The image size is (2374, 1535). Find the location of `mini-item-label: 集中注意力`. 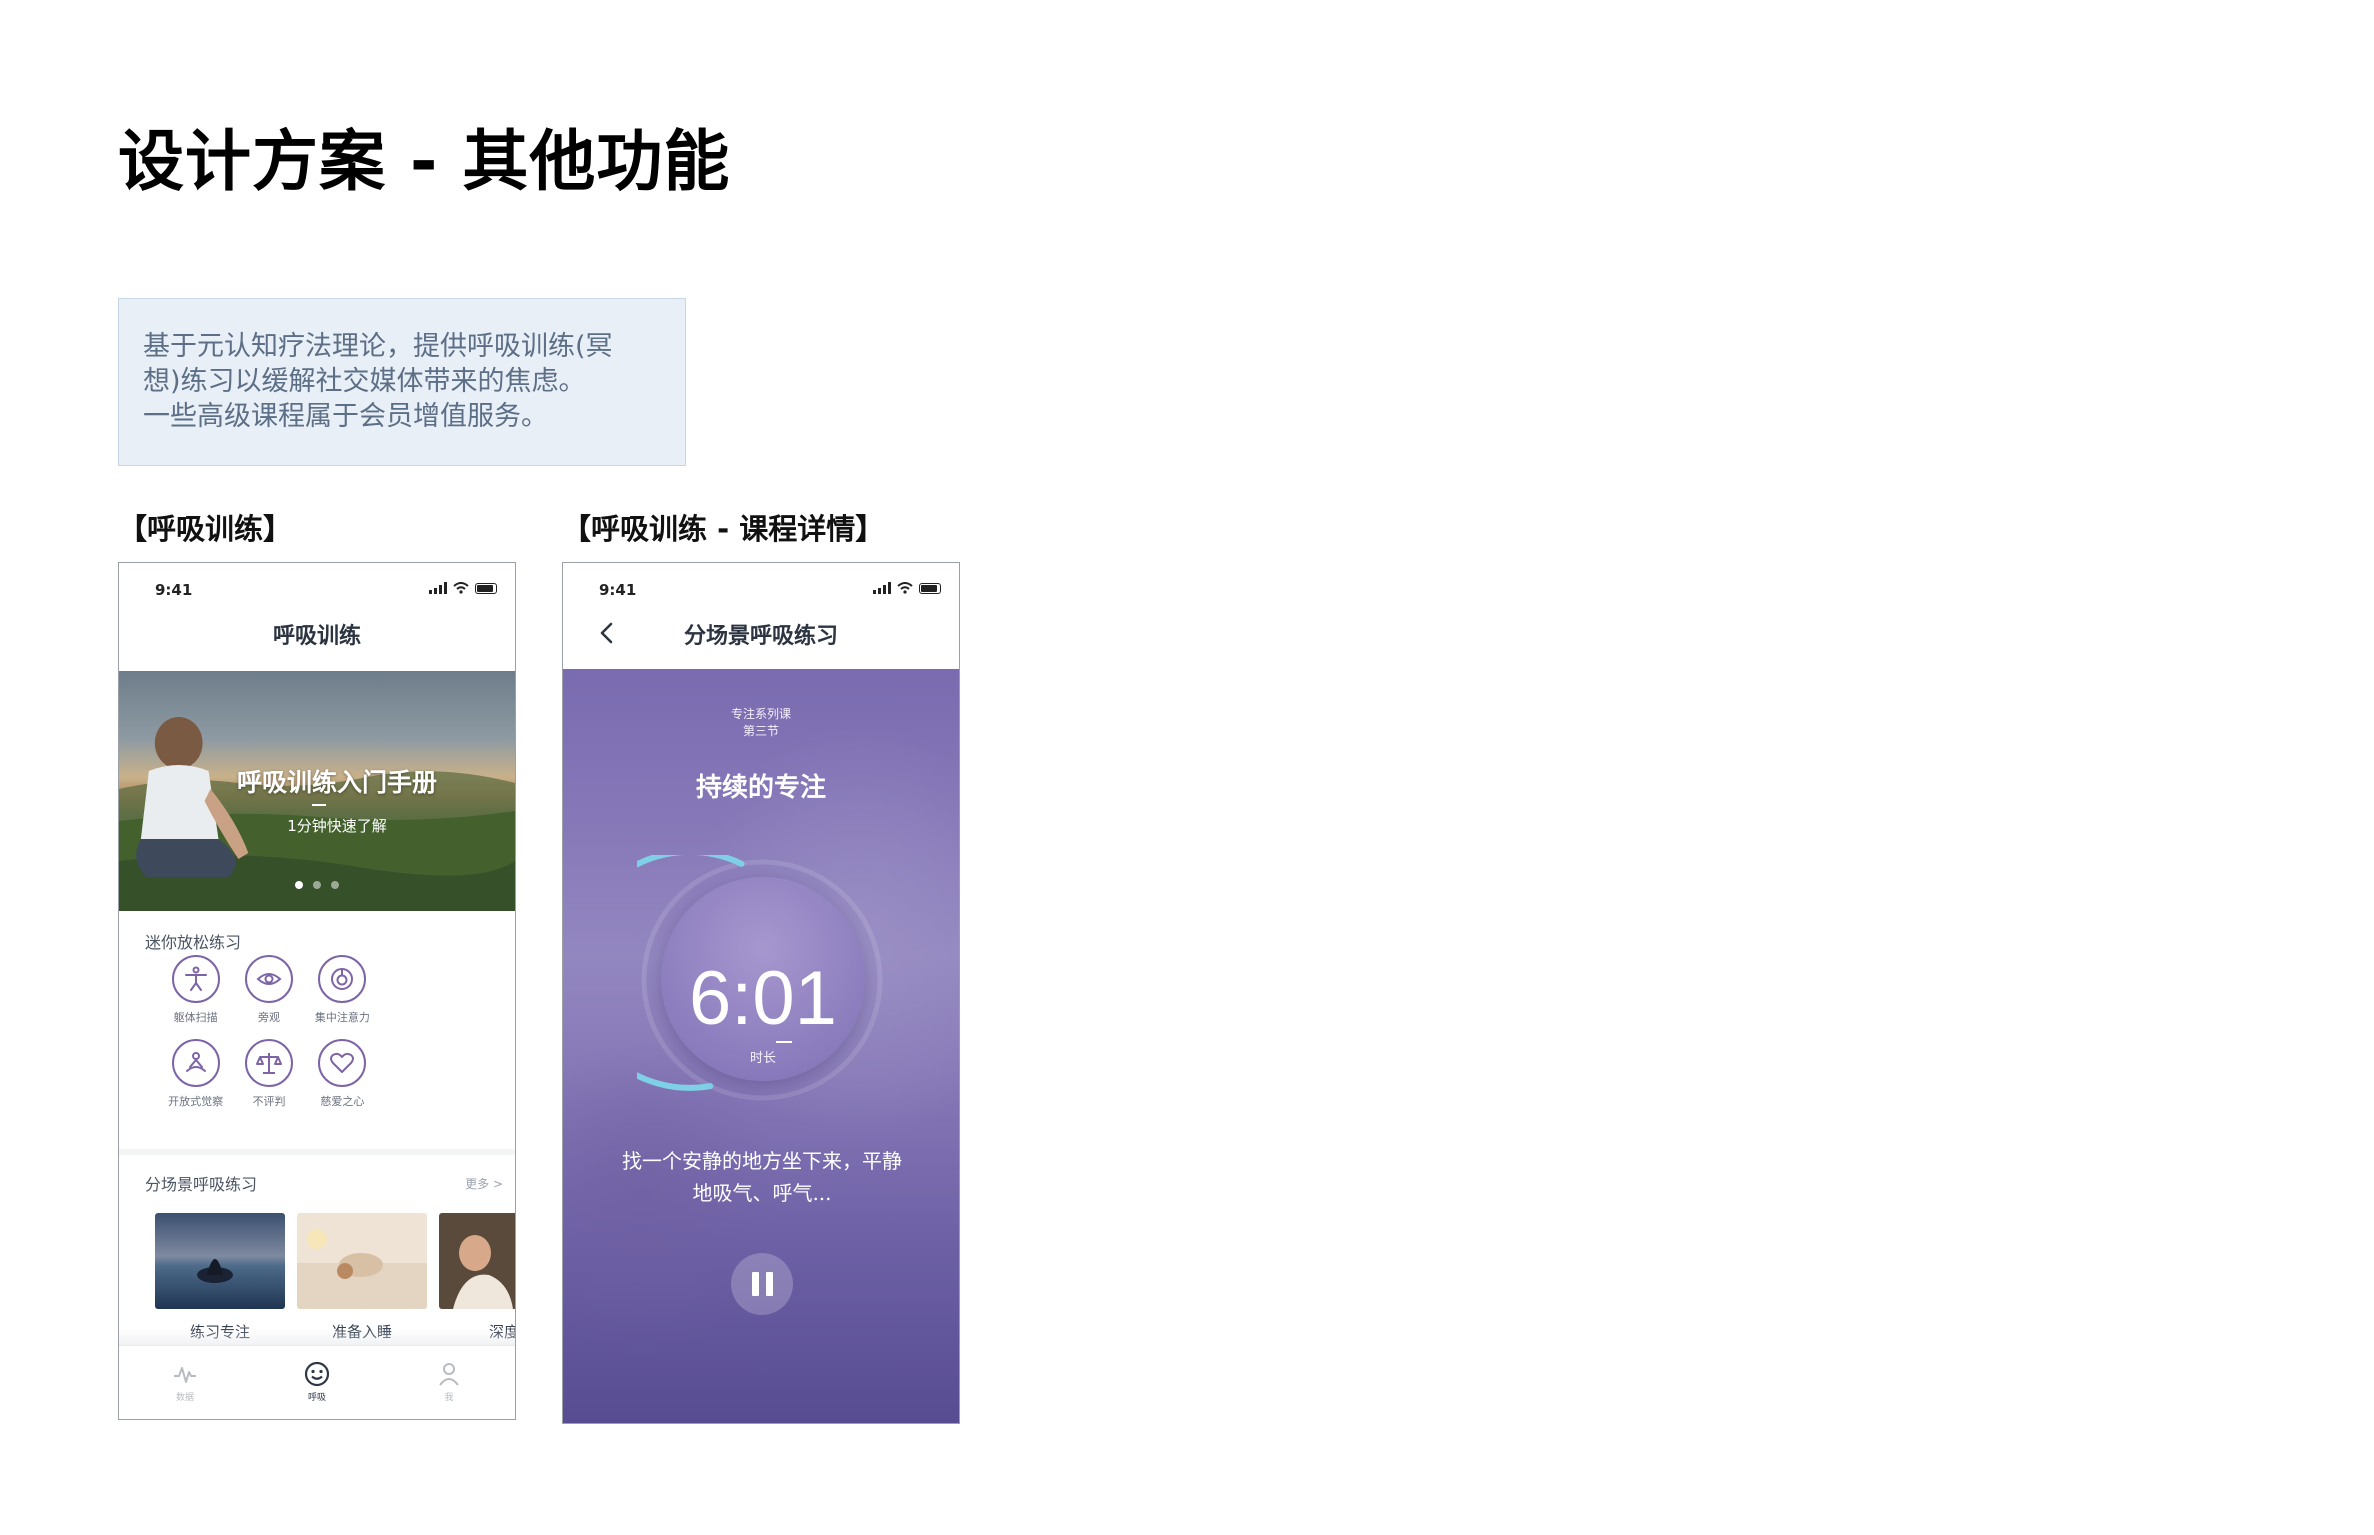

mini-item-label: 集中注意力 is located at coordinates (342, 1017).